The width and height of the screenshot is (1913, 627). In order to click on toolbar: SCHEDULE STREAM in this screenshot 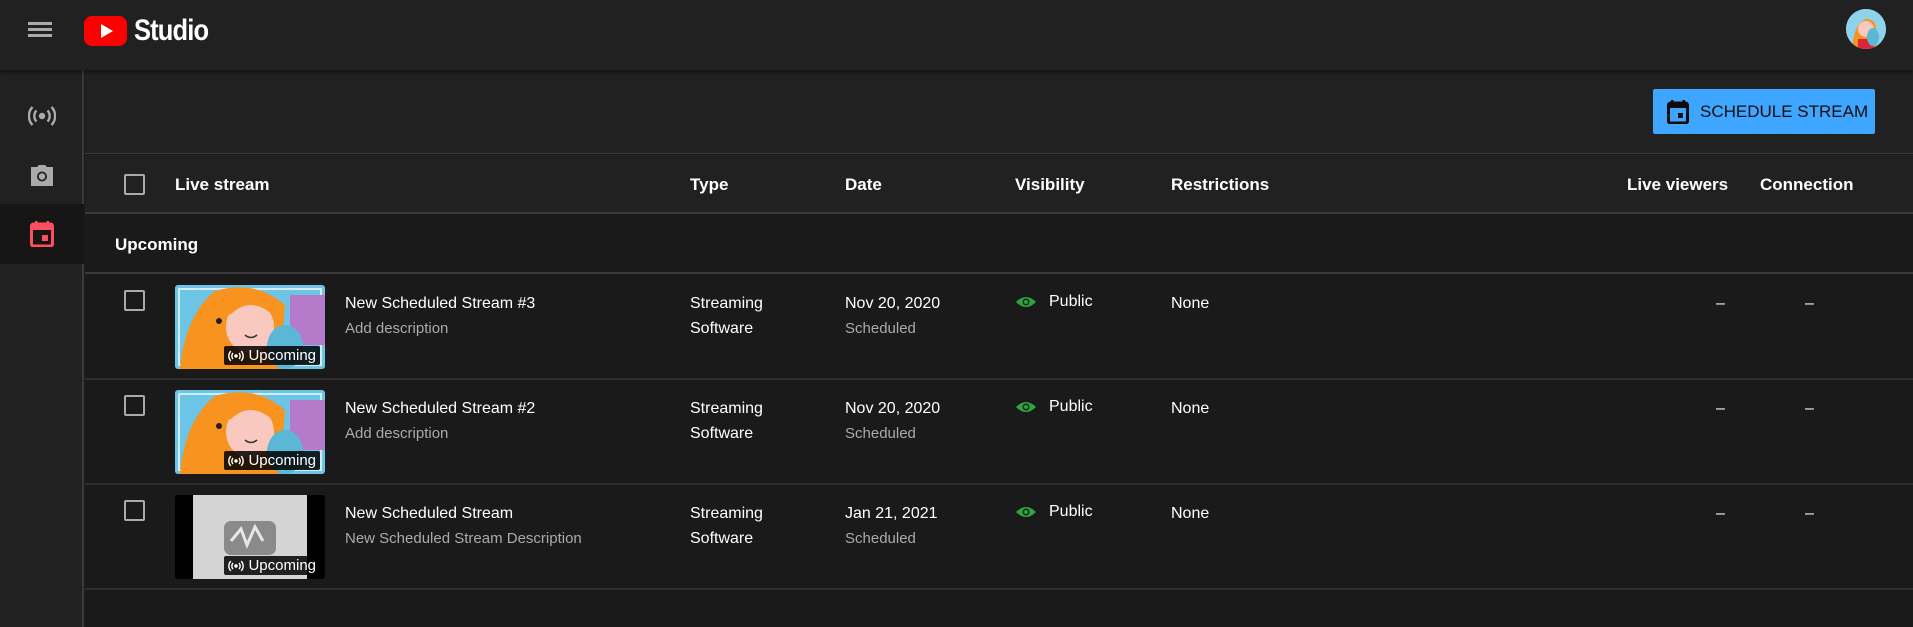, I will do `click(999, 112)`.